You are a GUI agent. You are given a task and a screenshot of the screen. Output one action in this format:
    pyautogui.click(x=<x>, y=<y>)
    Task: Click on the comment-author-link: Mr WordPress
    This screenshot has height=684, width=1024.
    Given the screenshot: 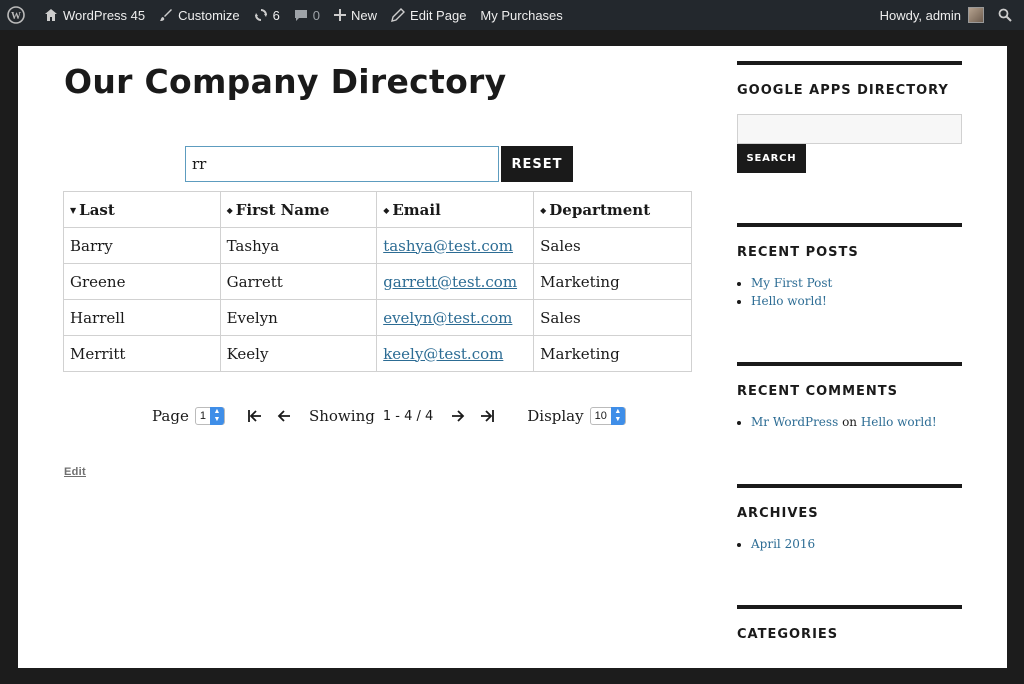 What is the action you would take?
    pyautogui.click(x=794, y=422)
    